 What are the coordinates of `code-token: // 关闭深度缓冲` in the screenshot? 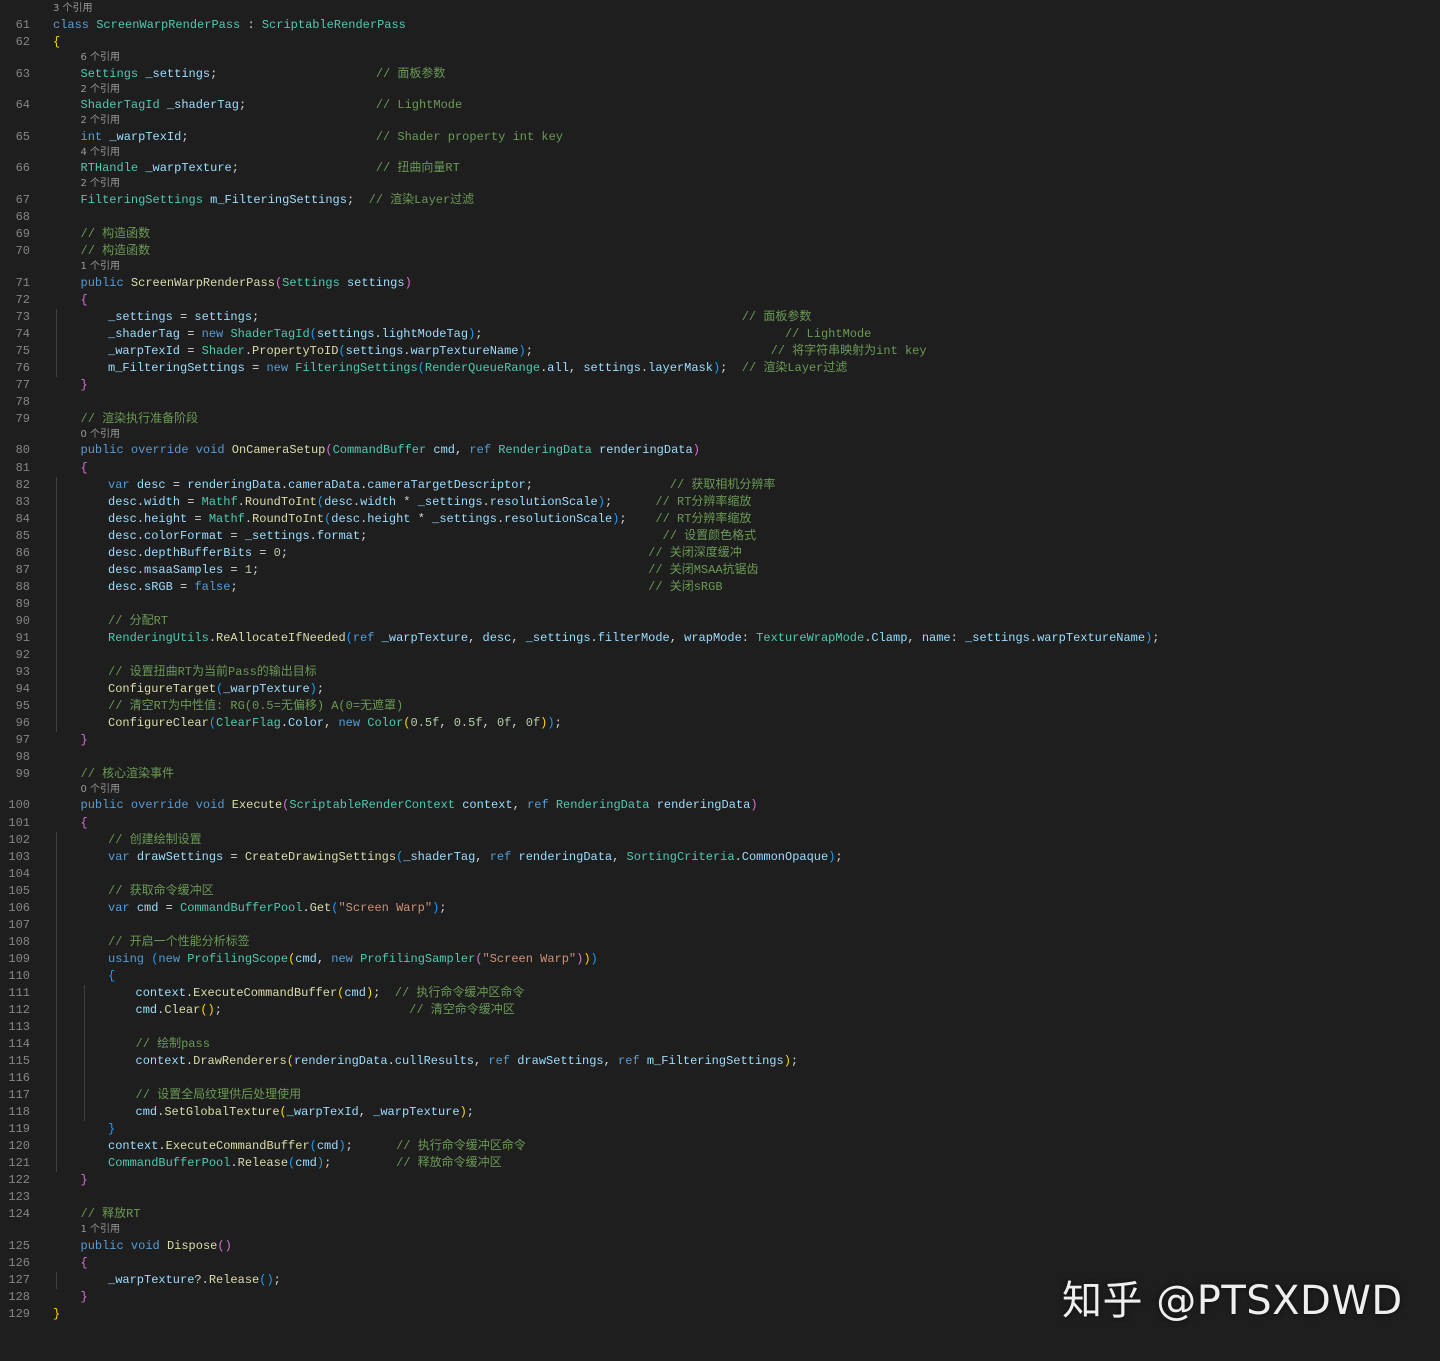 It's located at (695, 552).